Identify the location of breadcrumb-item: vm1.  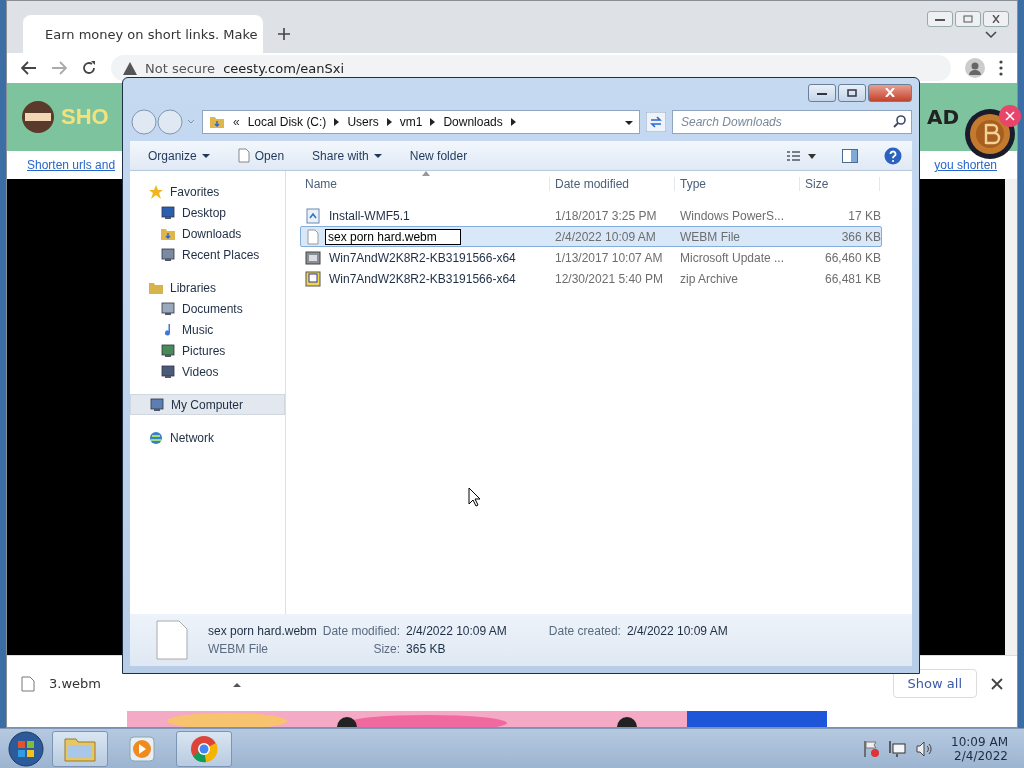
(411, 122).